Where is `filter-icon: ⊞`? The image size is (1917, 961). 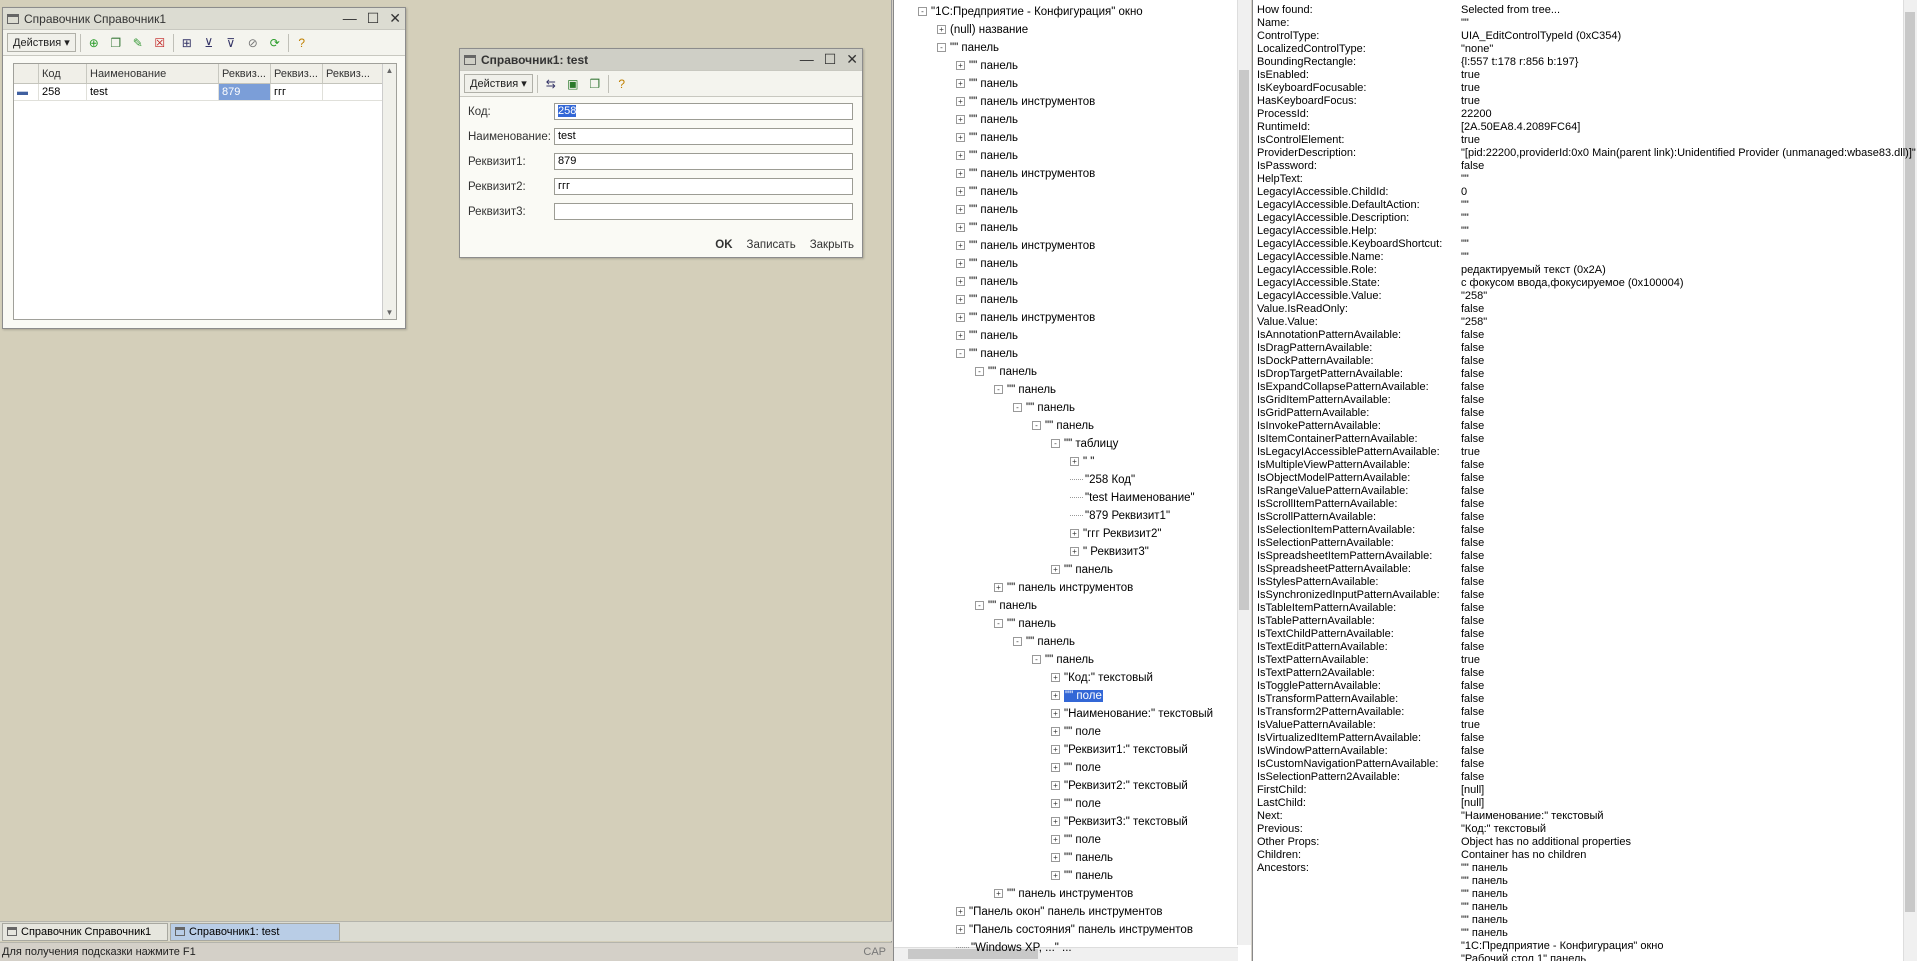
filter-icon: ⊞ is located at coordinates (187, 43).